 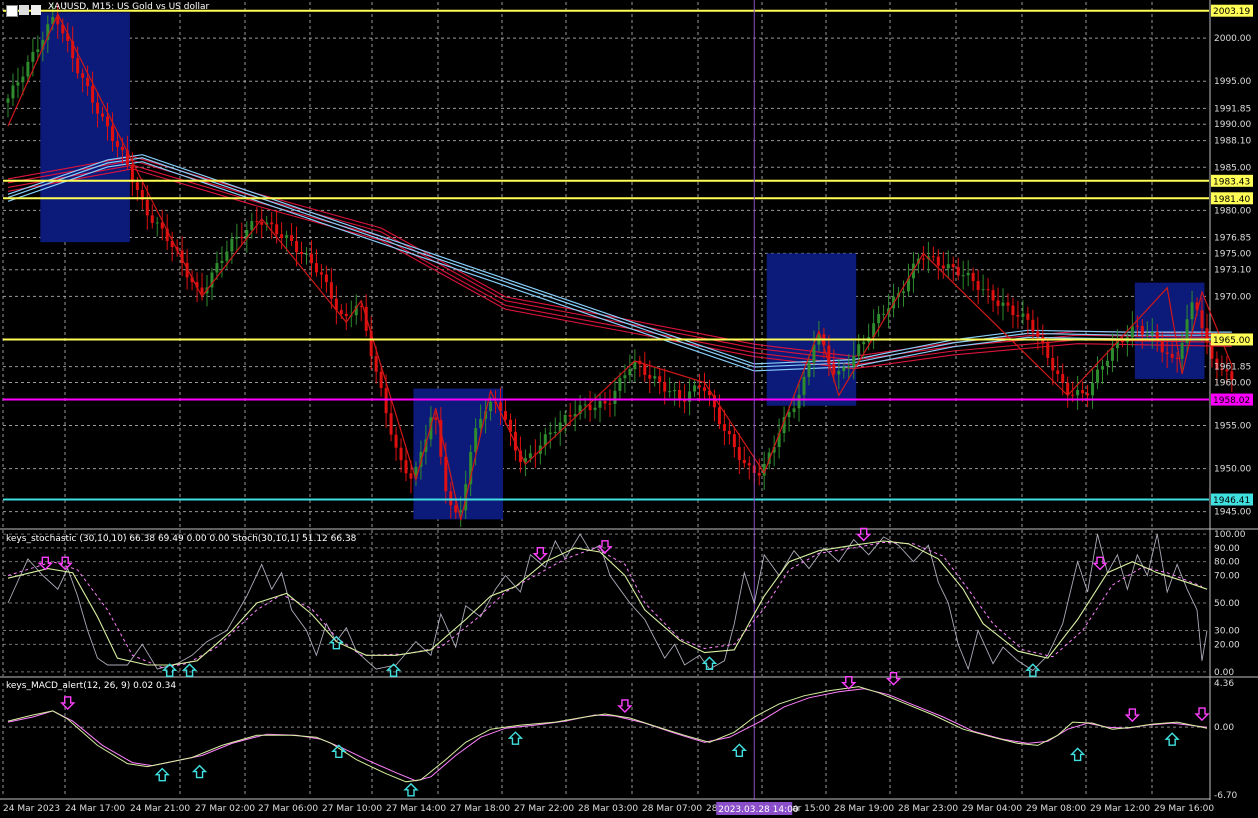 What do you see at coordinates (24, 10) in the screenshot?
I see `one-click-trading-icon` at bounding box center [24, 10].